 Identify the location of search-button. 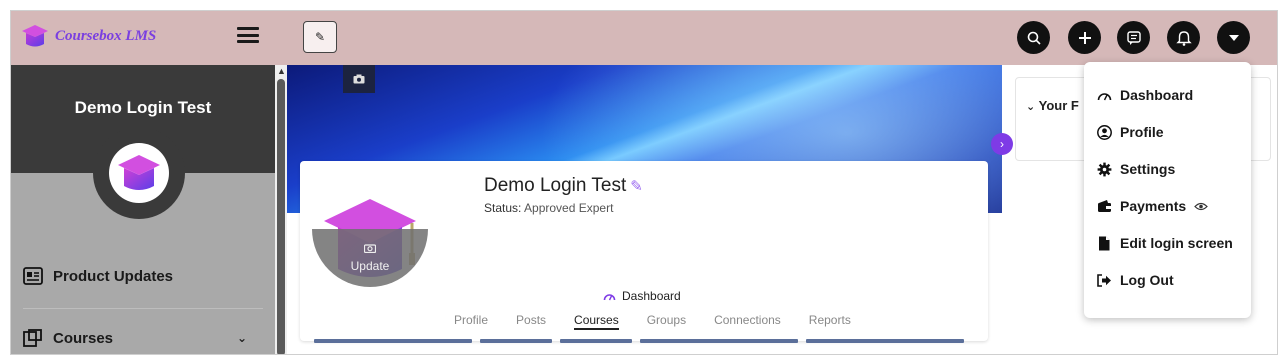
(1033, 37).